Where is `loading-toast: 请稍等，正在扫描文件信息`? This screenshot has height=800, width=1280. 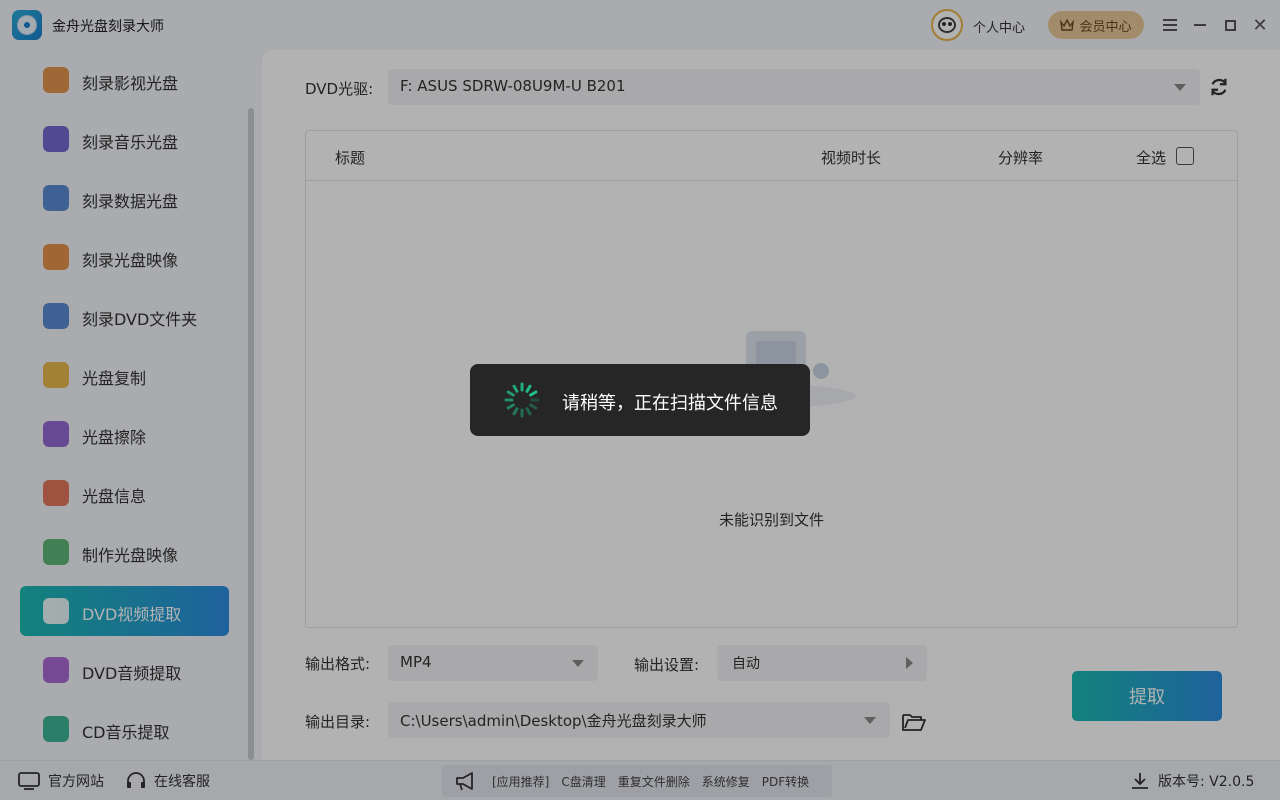
loading-toast: 请稍等，正在扫描文件信息 is located at coordinates (640, 400).